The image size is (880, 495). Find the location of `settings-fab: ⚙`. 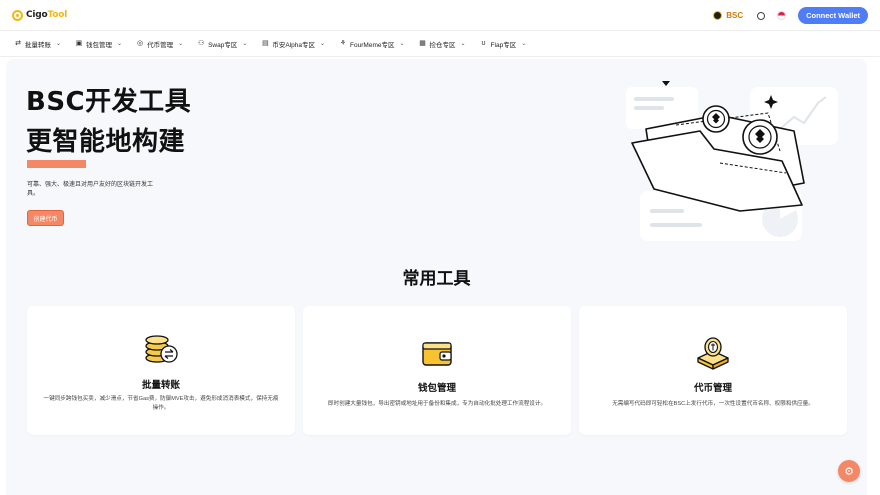

settings-fab: ⚙ is located at coordinates (849, 471).